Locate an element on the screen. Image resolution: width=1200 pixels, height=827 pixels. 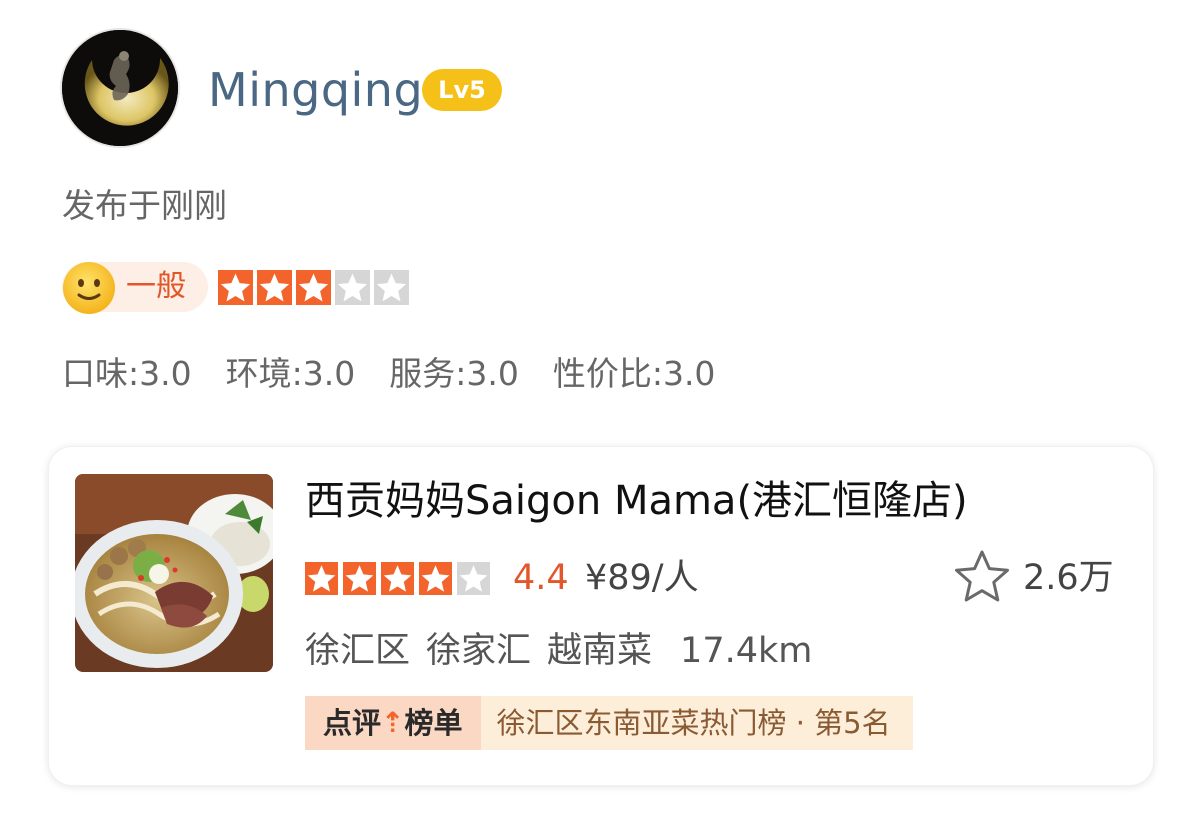
up-arrow-icon: ⇡ is located at coordinates (393, 722).